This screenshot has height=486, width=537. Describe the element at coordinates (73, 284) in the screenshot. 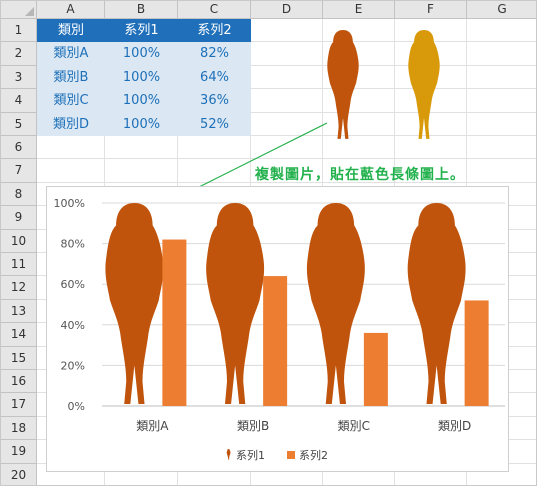

I see `y-tick-label: 60%` at that location.